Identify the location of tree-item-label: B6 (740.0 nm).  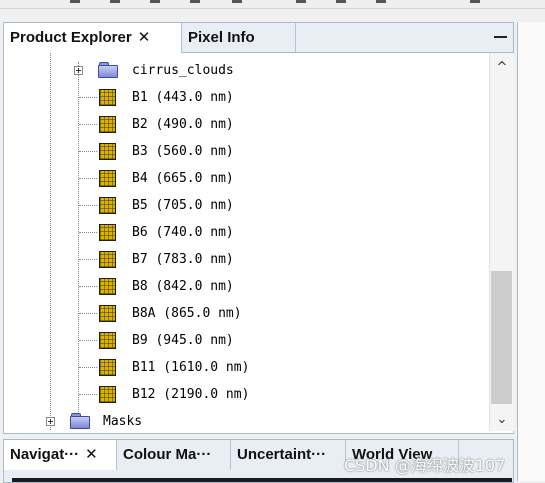
(183, 232).